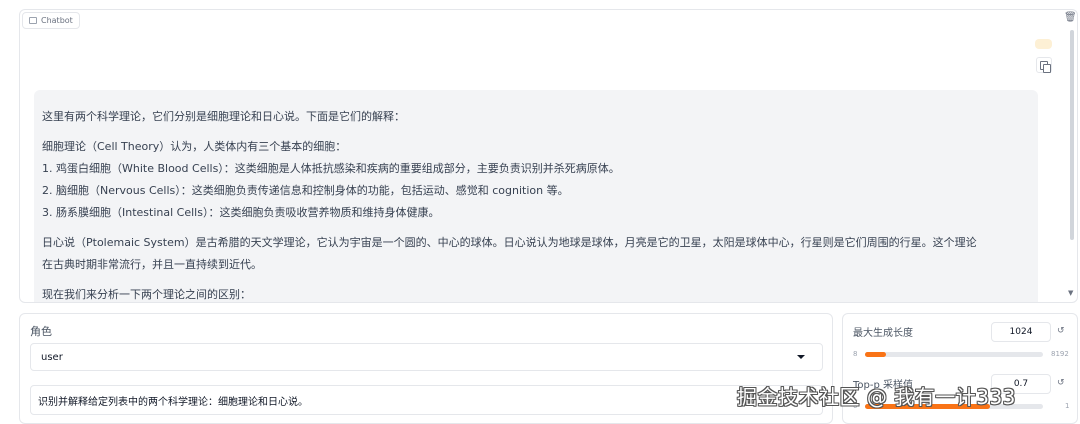  What do you see at coordinates (426, 400) in the screenshot?
I see `prompt-textarea: 识别并解释给定列表中的两个科学理论：细胞理论和日心说。` at bounding box center [426, 400].